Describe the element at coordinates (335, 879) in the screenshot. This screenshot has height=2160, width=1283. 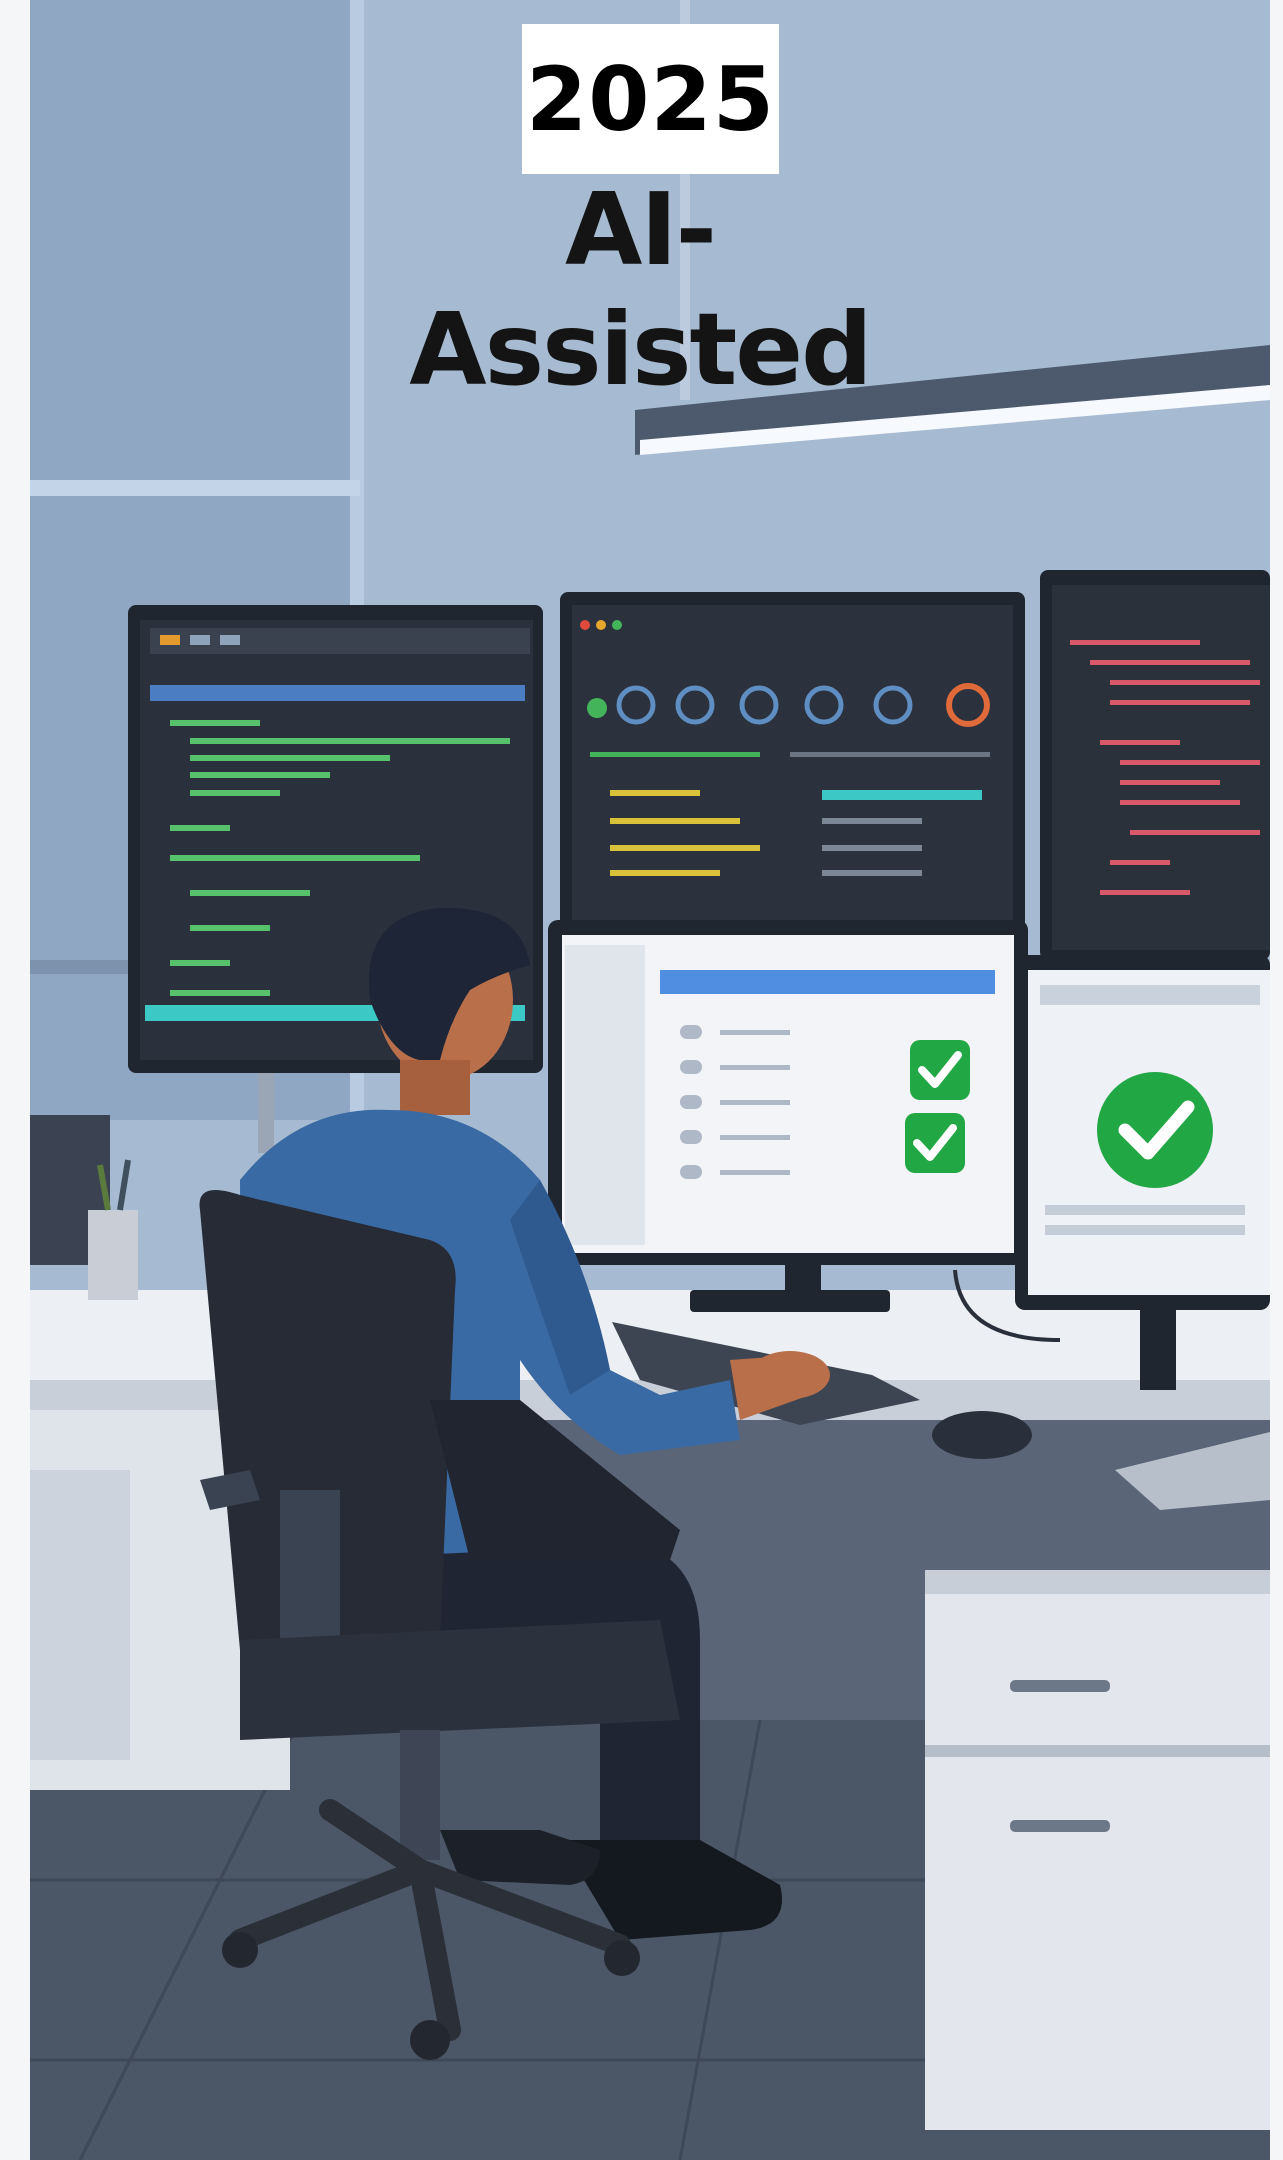
I see `monitor-left` at that location.